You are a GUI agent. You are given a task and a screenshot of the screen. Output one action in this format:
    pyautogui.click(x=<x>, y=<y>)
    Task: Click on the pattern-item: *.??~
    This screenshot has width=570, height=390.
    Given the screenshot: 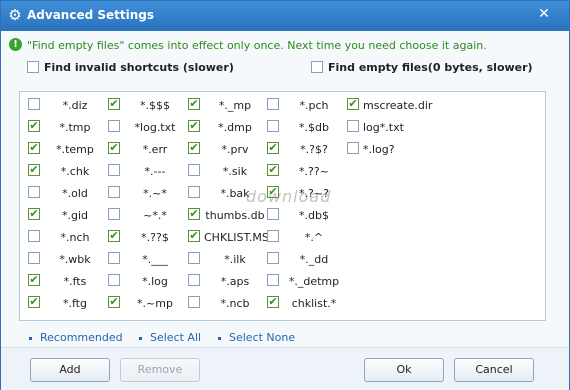 What is the action you would take?
    pyautogui.click(x=307, y=171)
    